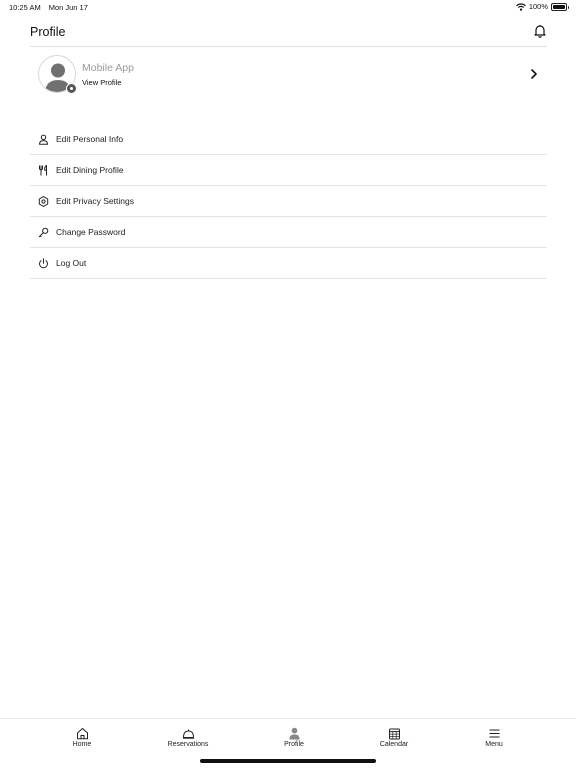  What do you see at coordinates (288, 33) in the screenshot?
I see `header: Profile` at bounding box center [288, 33].